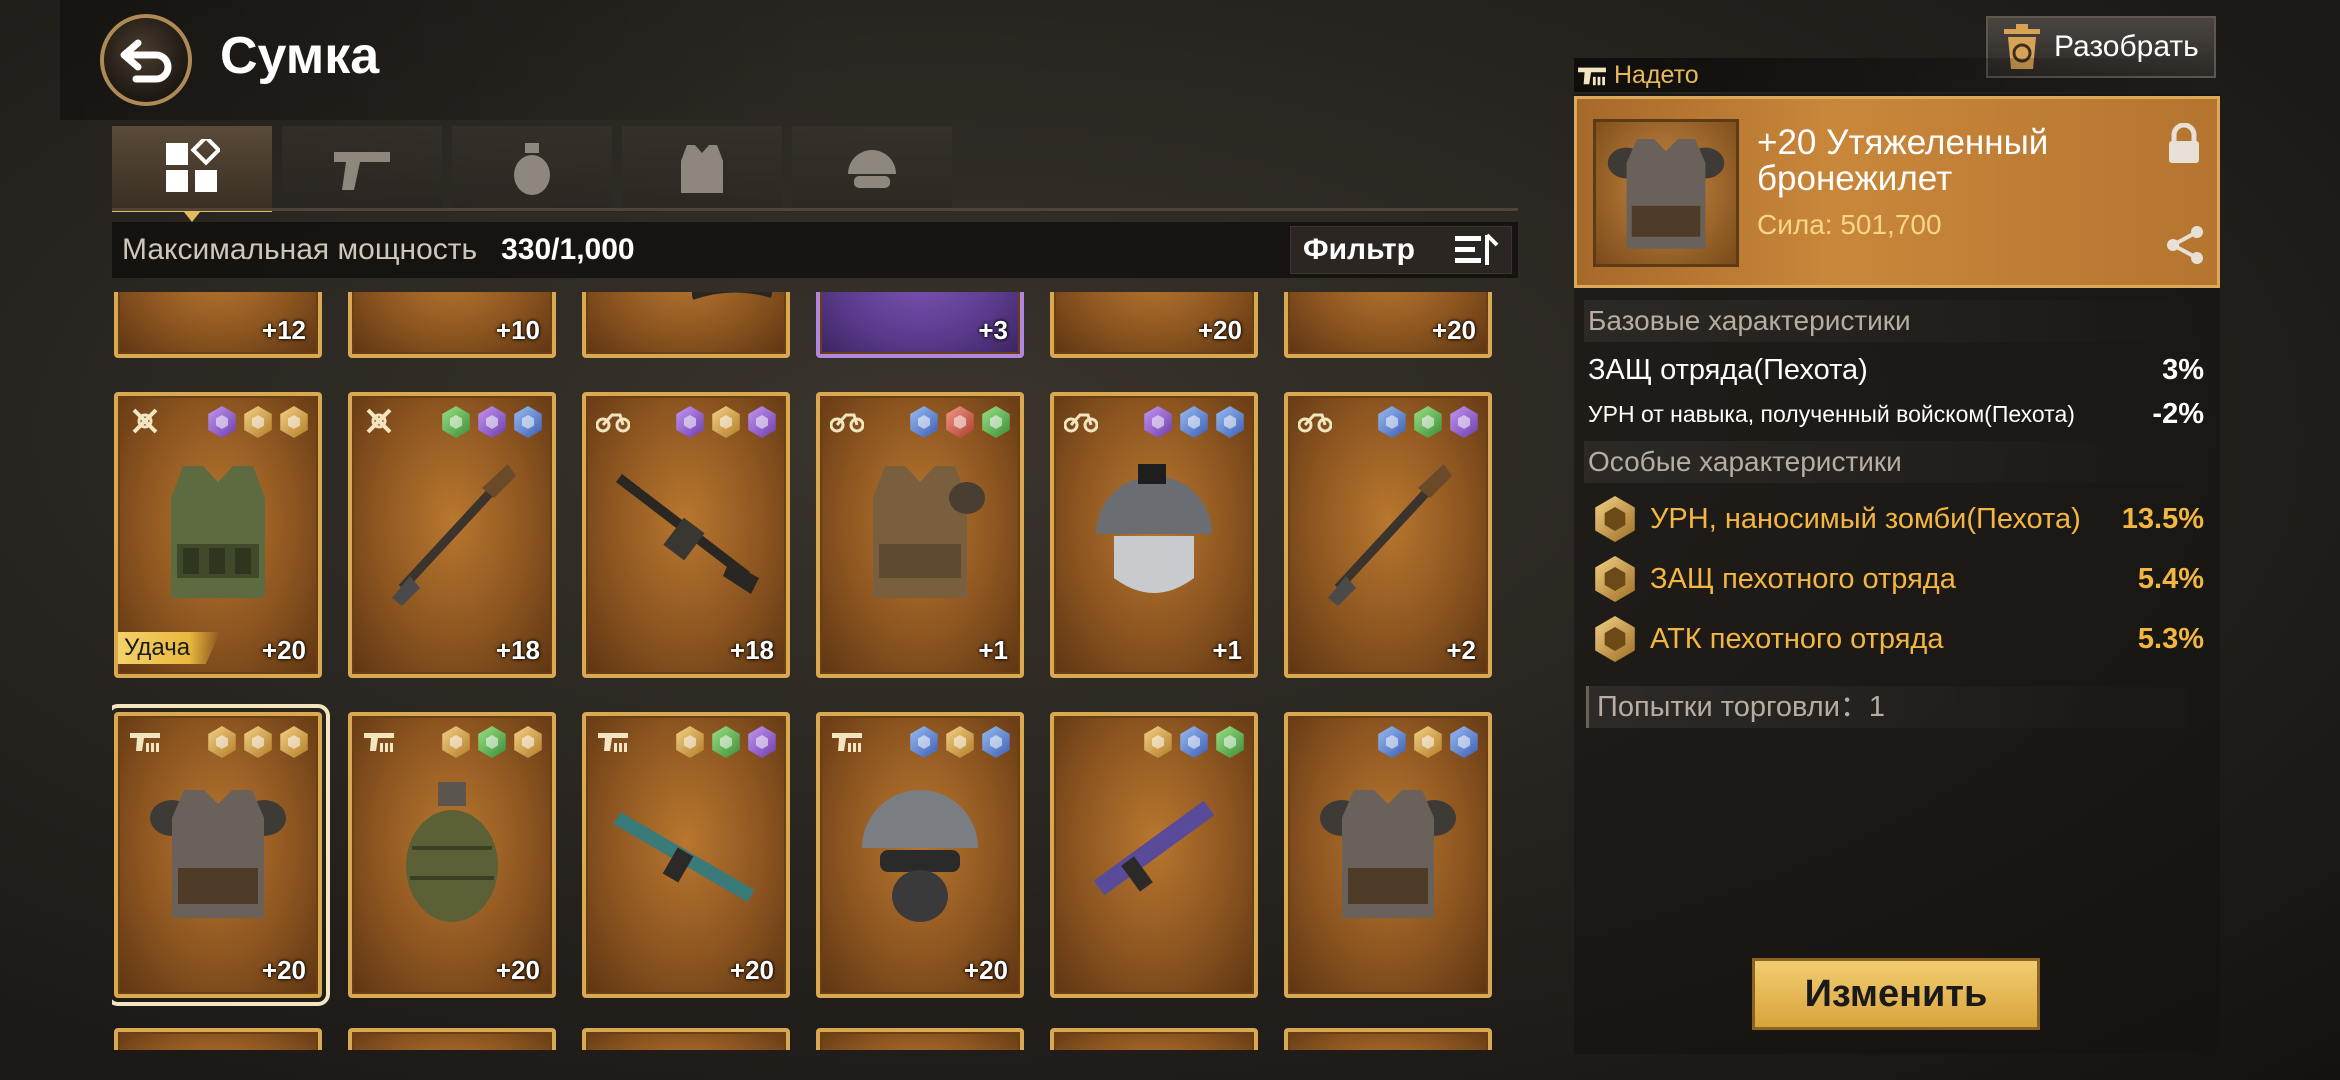 Image resolution: width=2340 pixels, height=1080 pixels. What do you see at coordinates (2183, 369) in the screenshot?
I see `stat-value: 3%` at bounding box center [2183, 369].